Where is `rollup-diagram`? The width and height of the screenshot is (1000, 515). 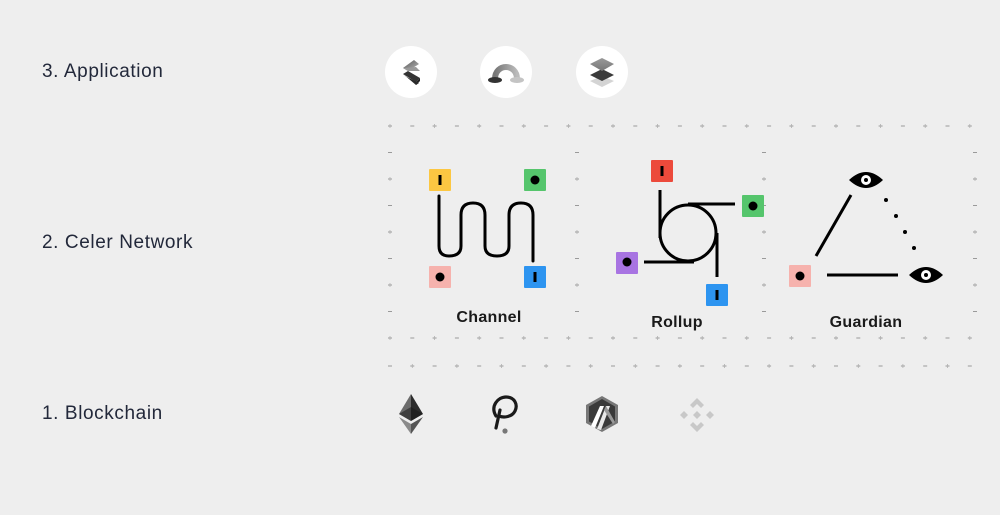 rollup-diagram is located at coordinates (690, 233).